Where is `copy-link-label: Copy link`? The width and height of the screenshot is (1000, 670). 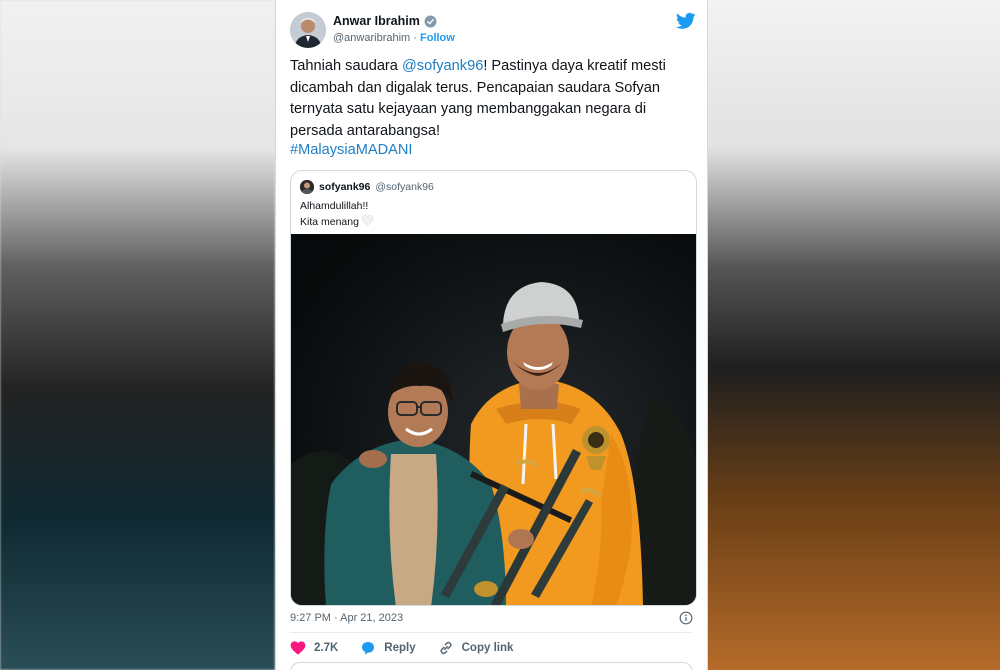
copy-link-label: Copy link is located at coordinates (487, 648).